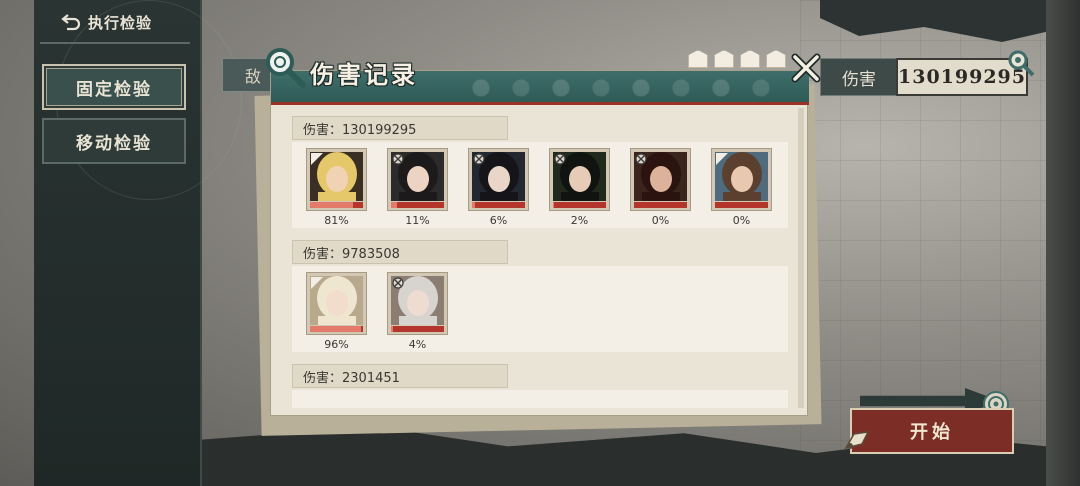 Image resolution: width=1080 pixels, height=486 pixels. I want to click on damage-record: 伤害：130199295 81% 11% 6% 2% 0% 0%, so click(540, 172).